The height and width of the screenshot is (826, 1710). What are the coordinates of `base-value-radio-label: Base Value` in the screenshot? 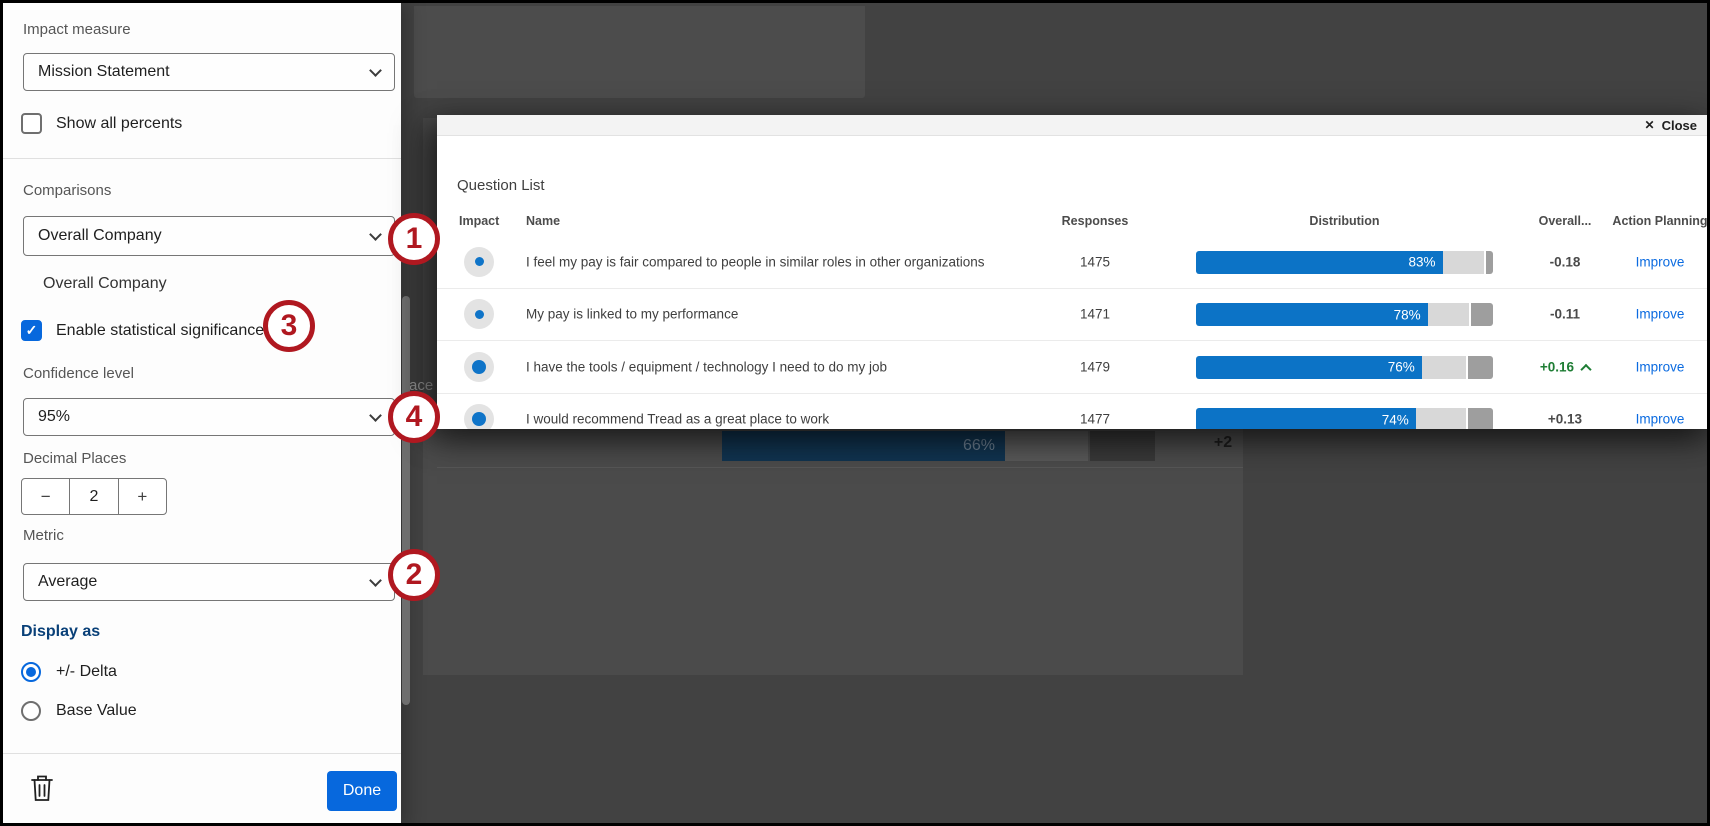 It's located at (96, 710).